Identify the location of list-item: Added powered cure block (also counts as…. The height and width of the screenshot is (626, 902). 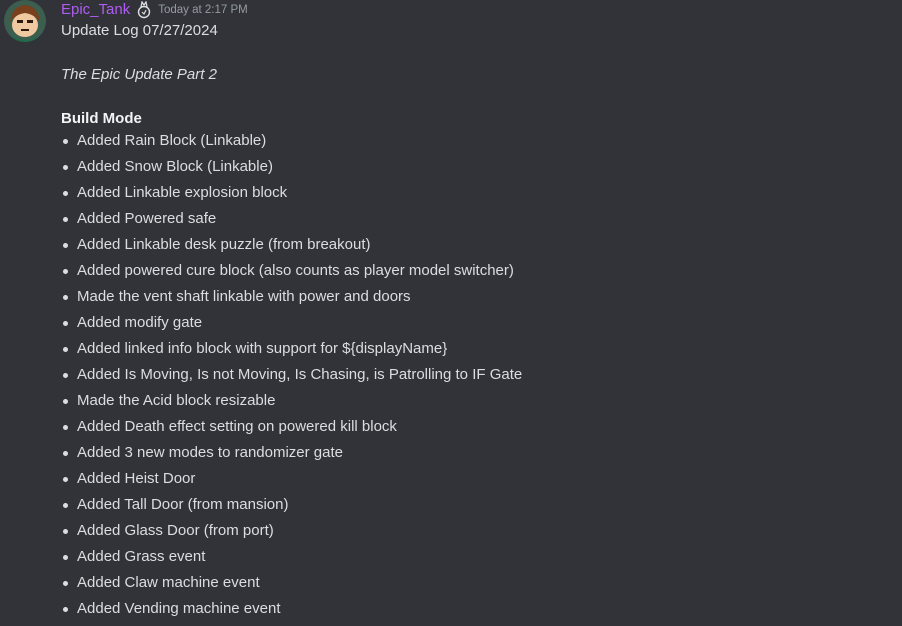
(476, 273).